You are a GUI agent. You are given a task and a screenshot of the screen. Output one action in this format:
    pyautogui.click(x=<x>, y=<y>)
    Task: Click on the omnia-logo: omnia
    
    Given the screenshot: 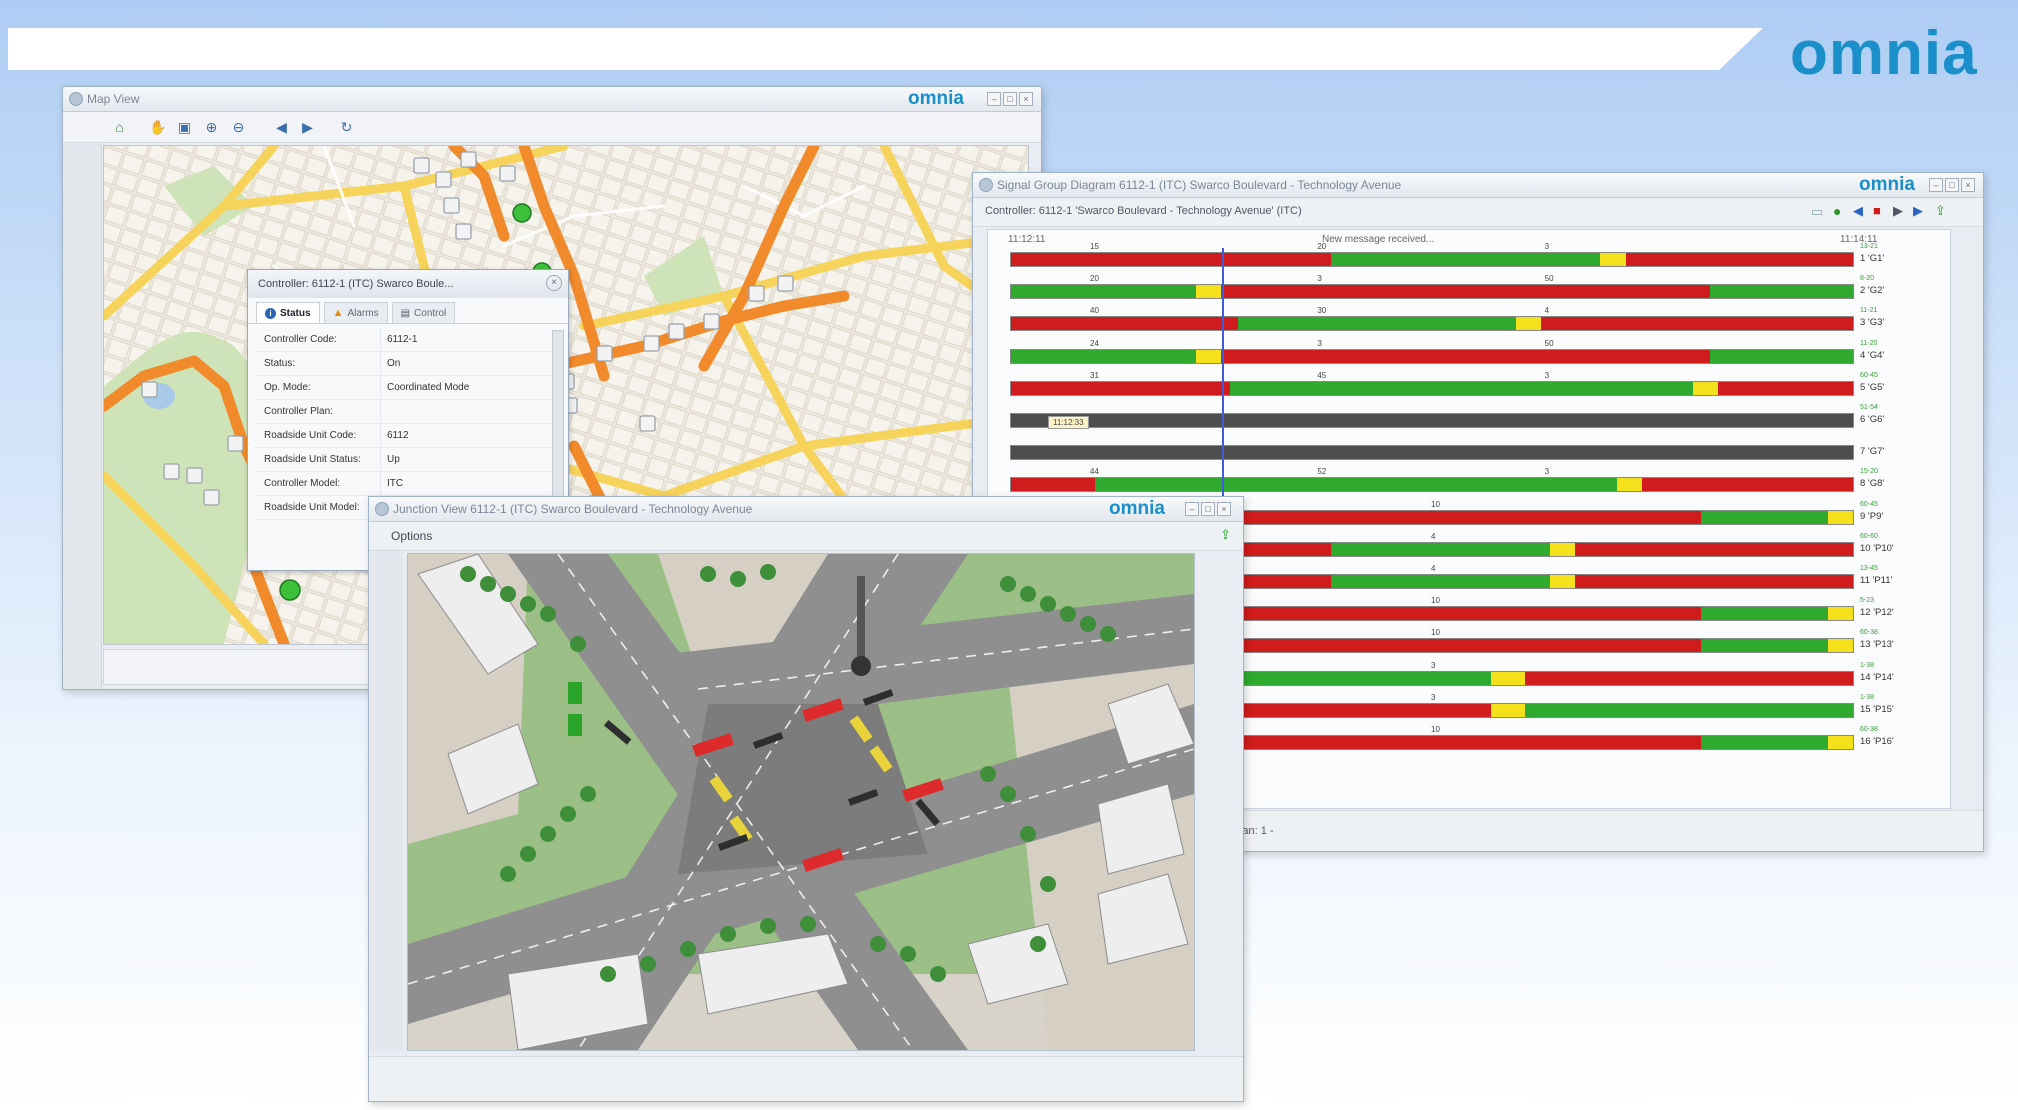 What is the action you would take?
    pyautogui.click(x=1884, y=53)
    